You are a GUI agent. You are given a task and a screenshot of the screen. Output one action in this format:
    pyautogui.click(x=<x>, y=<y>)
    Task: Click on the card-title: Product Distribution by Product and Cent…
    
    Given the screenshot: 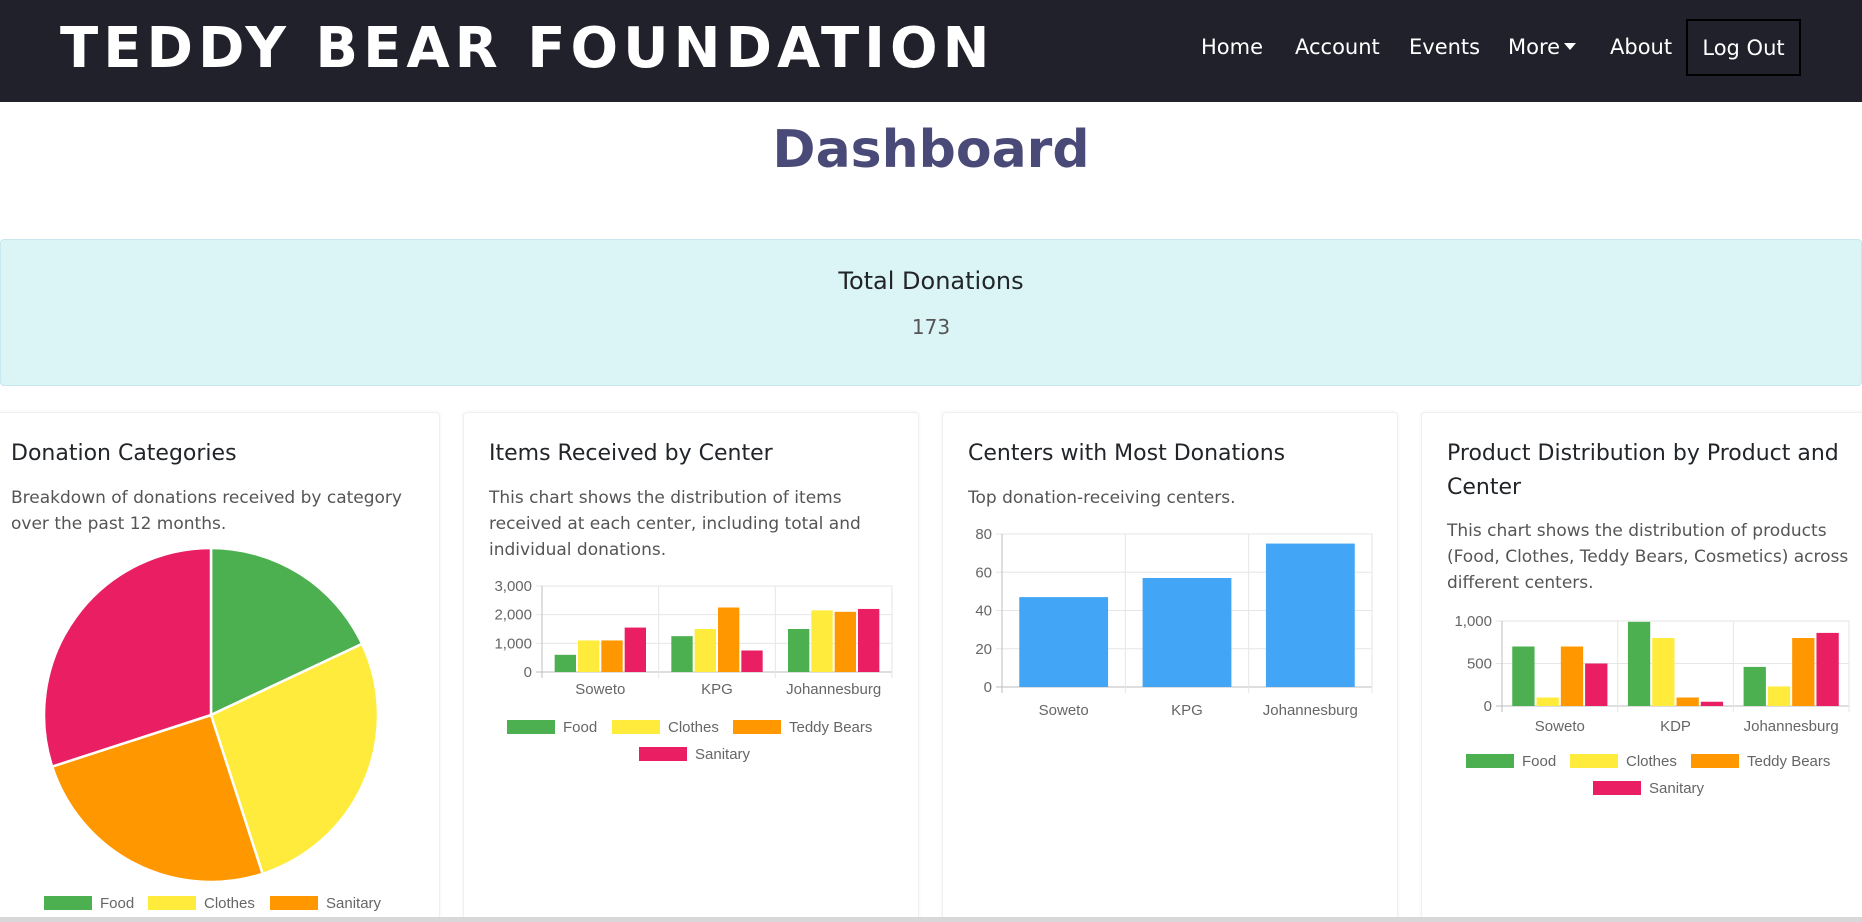 What is the action you would take?
    pyautogui.click(x=1643, y=470)
    